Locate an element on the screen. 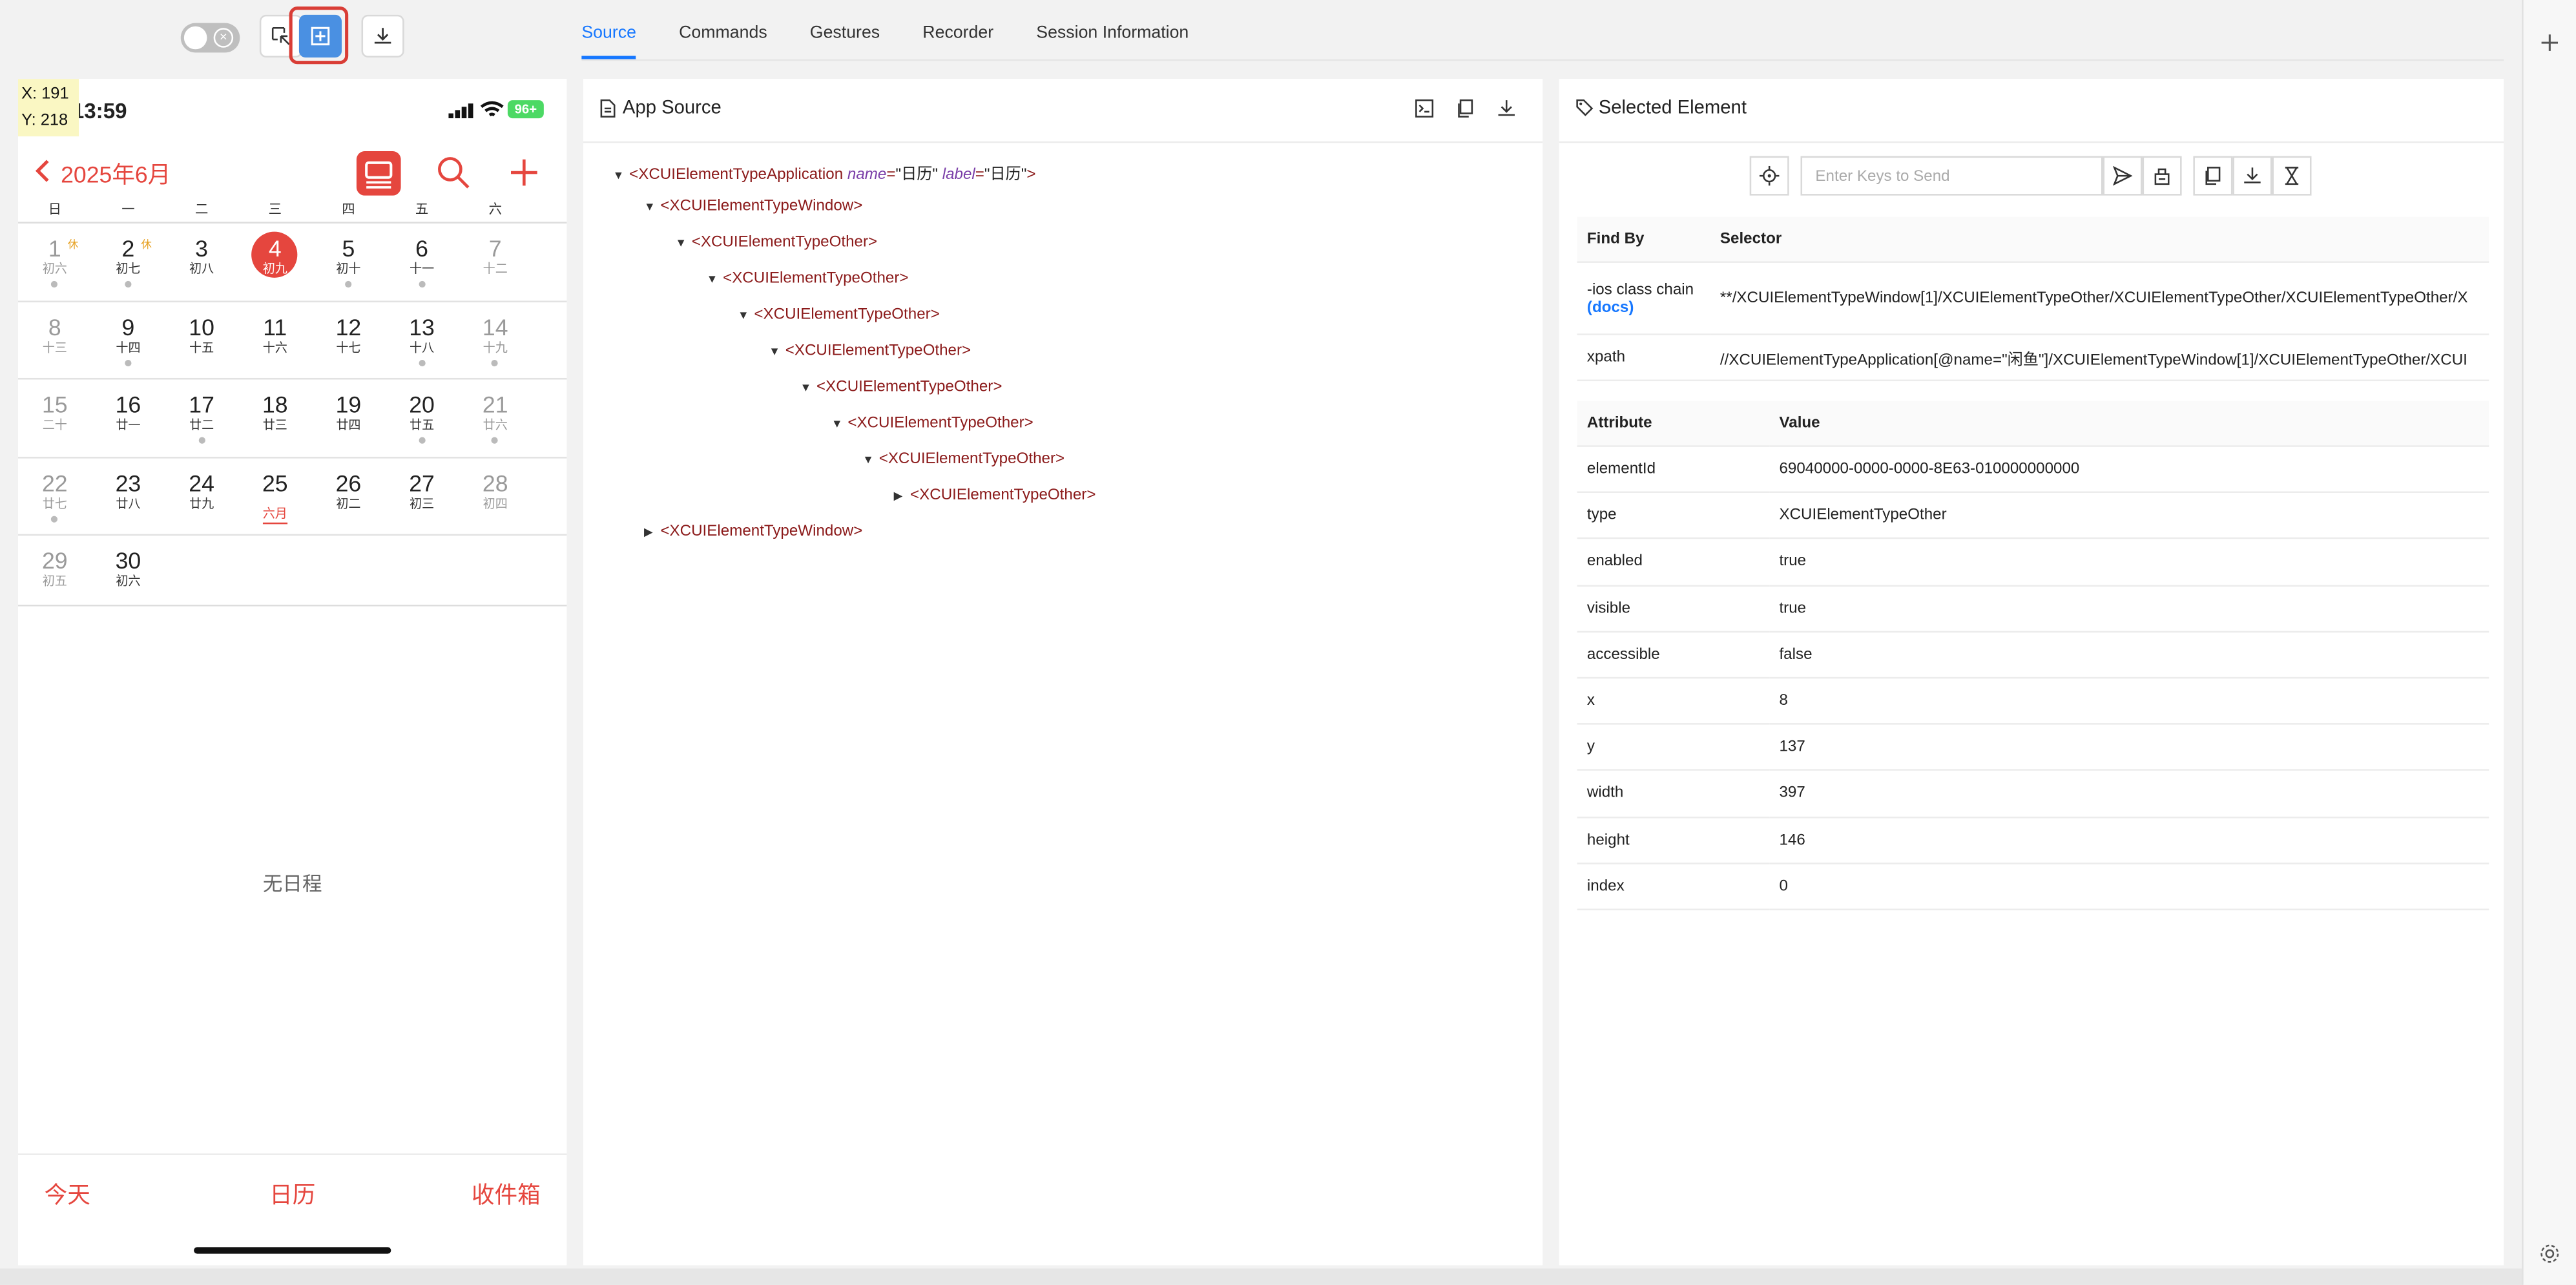 The image size is (2576, 1285). day-cell: 10 十五 is located at coordinates (201, 340).